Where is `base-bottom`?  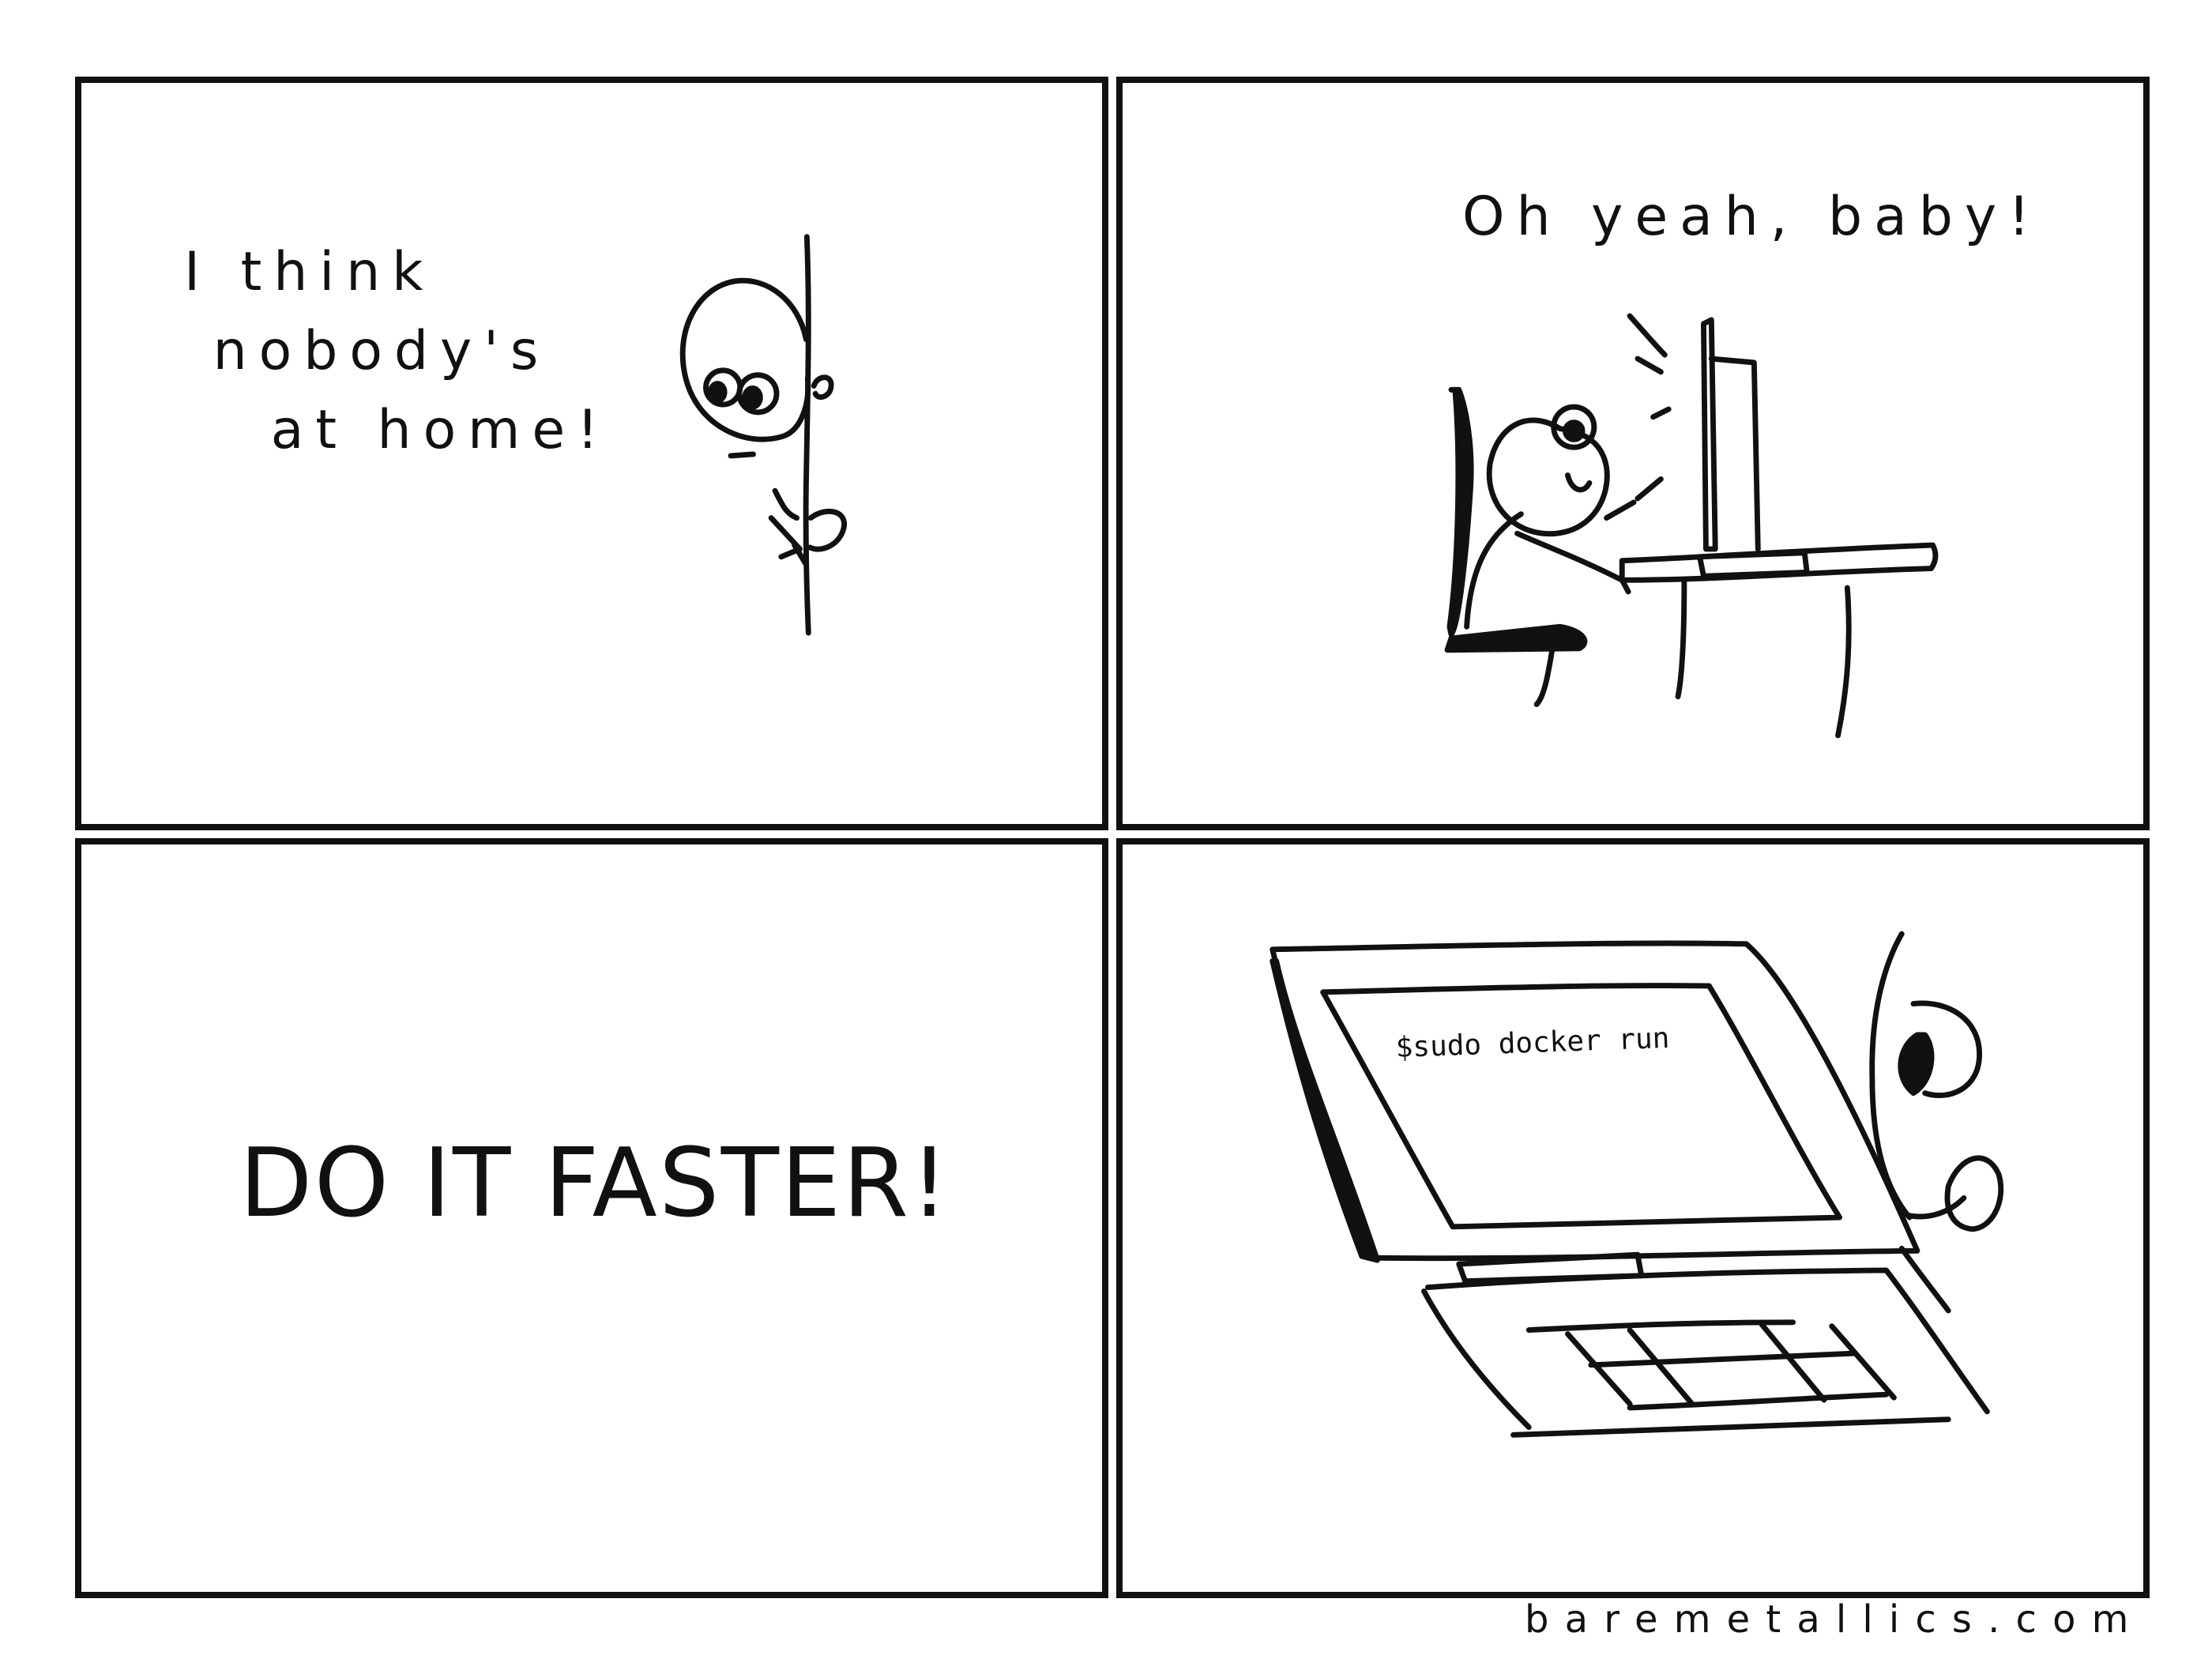 base-bottom is located at coordinates (1730, 1427).